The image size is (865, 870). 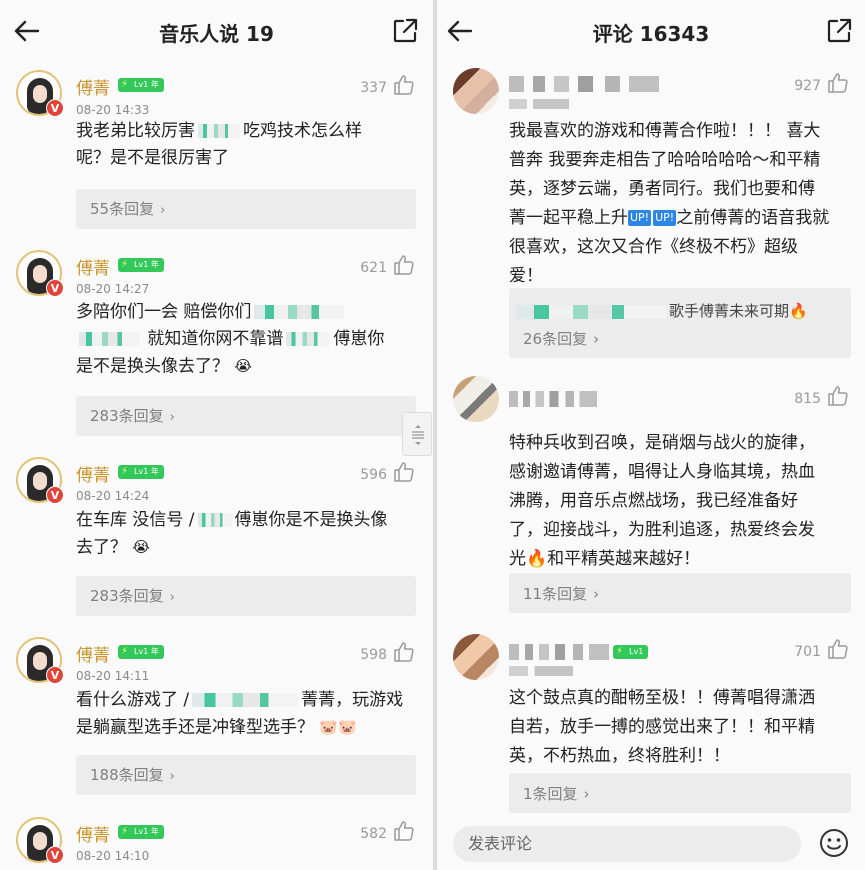 I want to click on comment-time: 08-20 14:11, so click(x=113, y=676).